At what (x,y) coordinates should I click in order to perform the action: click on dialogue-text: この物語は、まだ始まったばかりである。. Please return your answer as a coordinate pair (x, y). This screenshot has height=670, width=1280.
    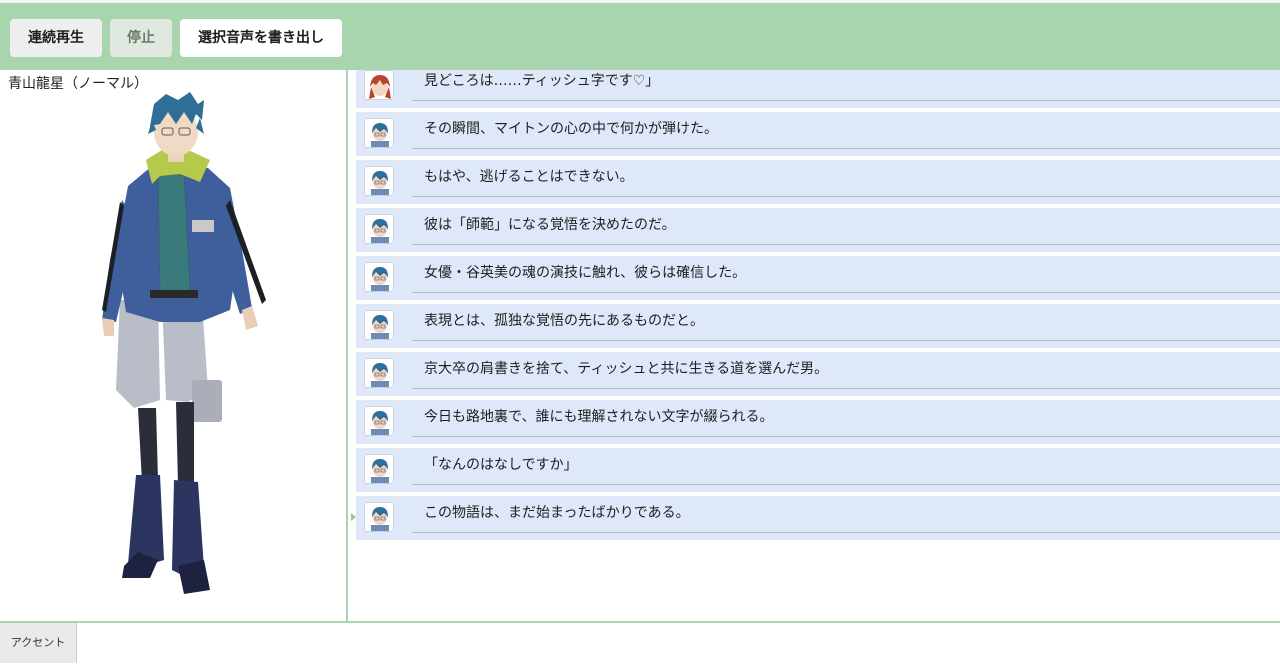
    Looking at the image, I should click on (557, 513).